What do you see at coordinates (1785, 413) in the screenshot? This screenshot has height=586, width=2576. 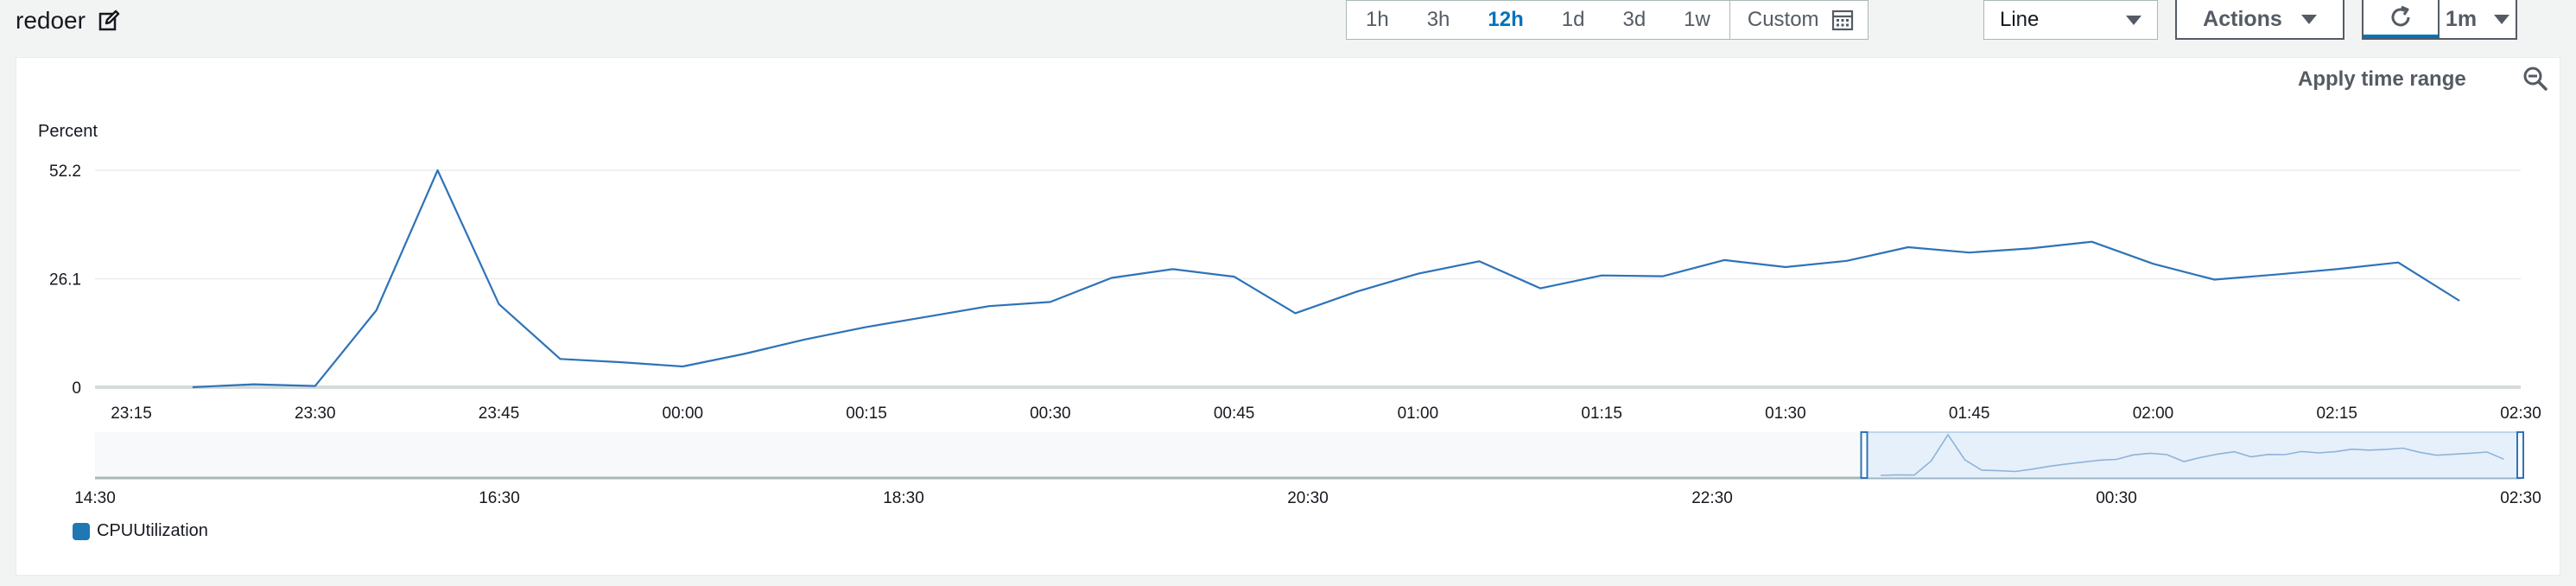 I see `x-tick-label: 01:30` at bounding box center [1785, 413].